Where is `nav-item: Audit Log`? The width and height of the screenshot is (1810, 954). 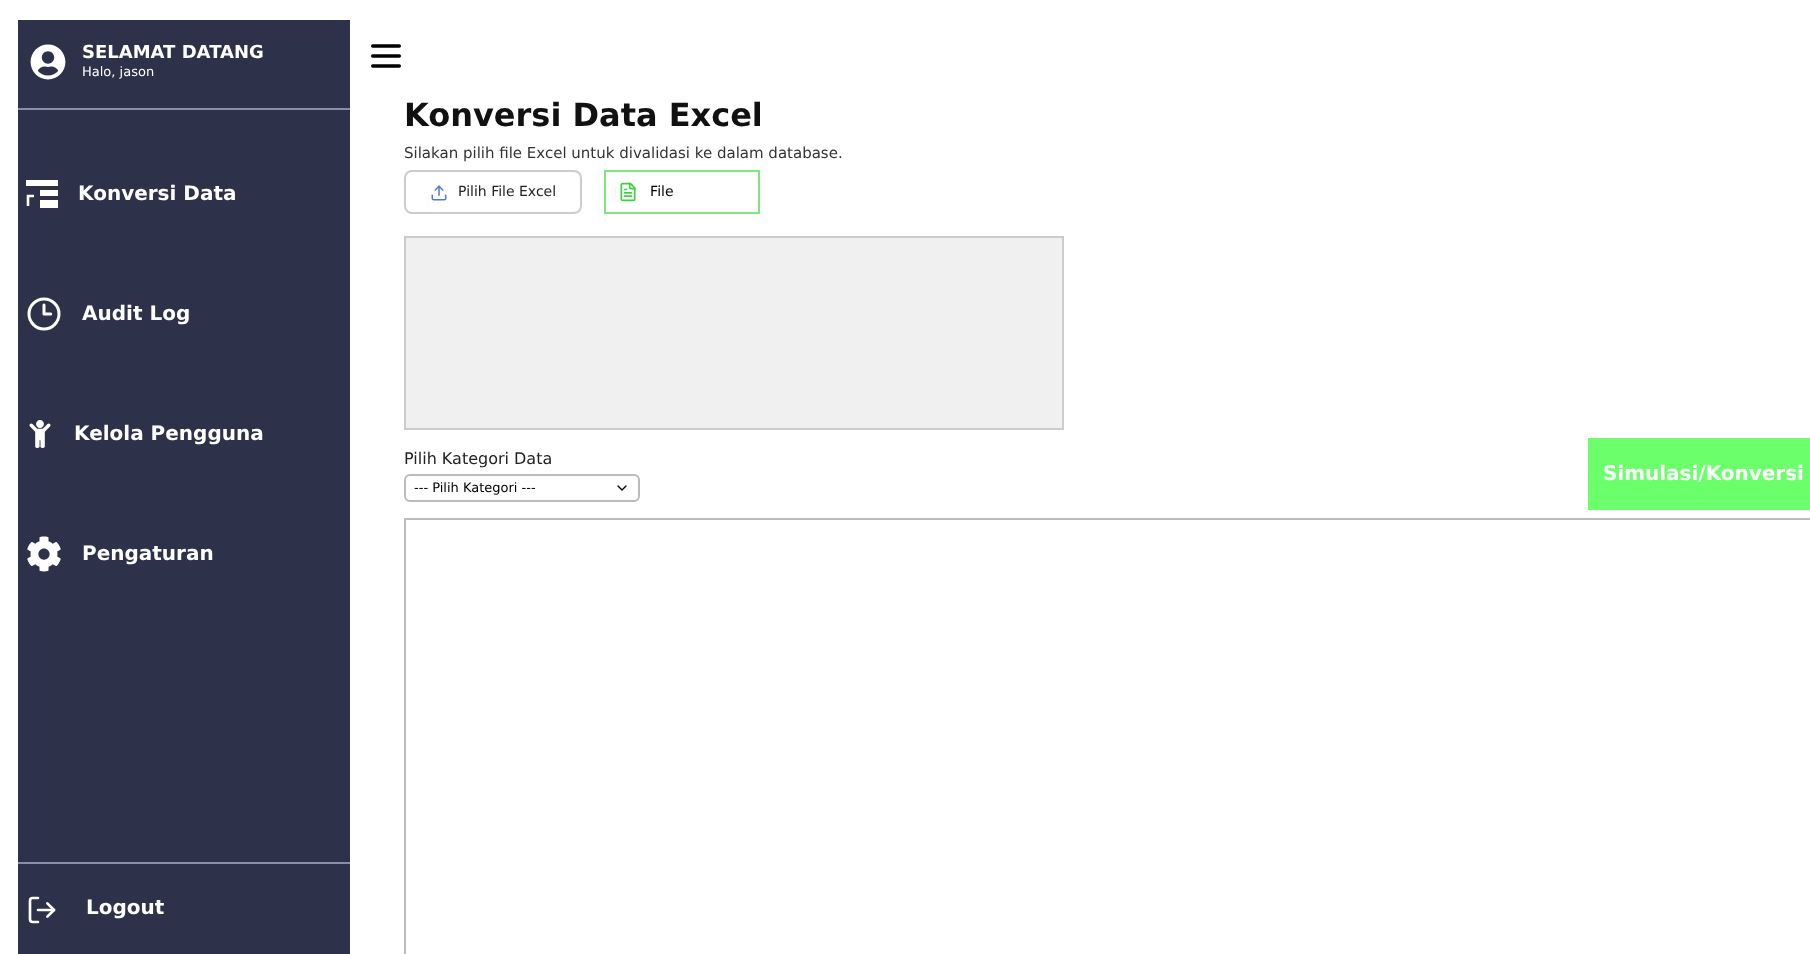
nav-item: Audit Log is located at coordinates (184, 314).